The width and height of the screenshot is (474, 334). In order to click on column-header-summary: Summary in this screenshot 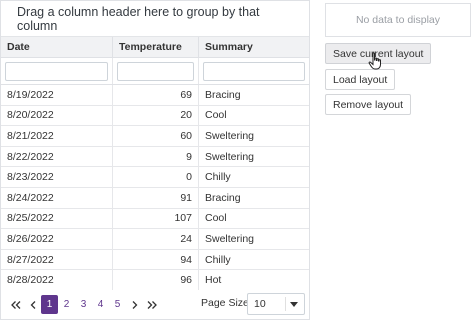, I will do `click(254, 47)`.